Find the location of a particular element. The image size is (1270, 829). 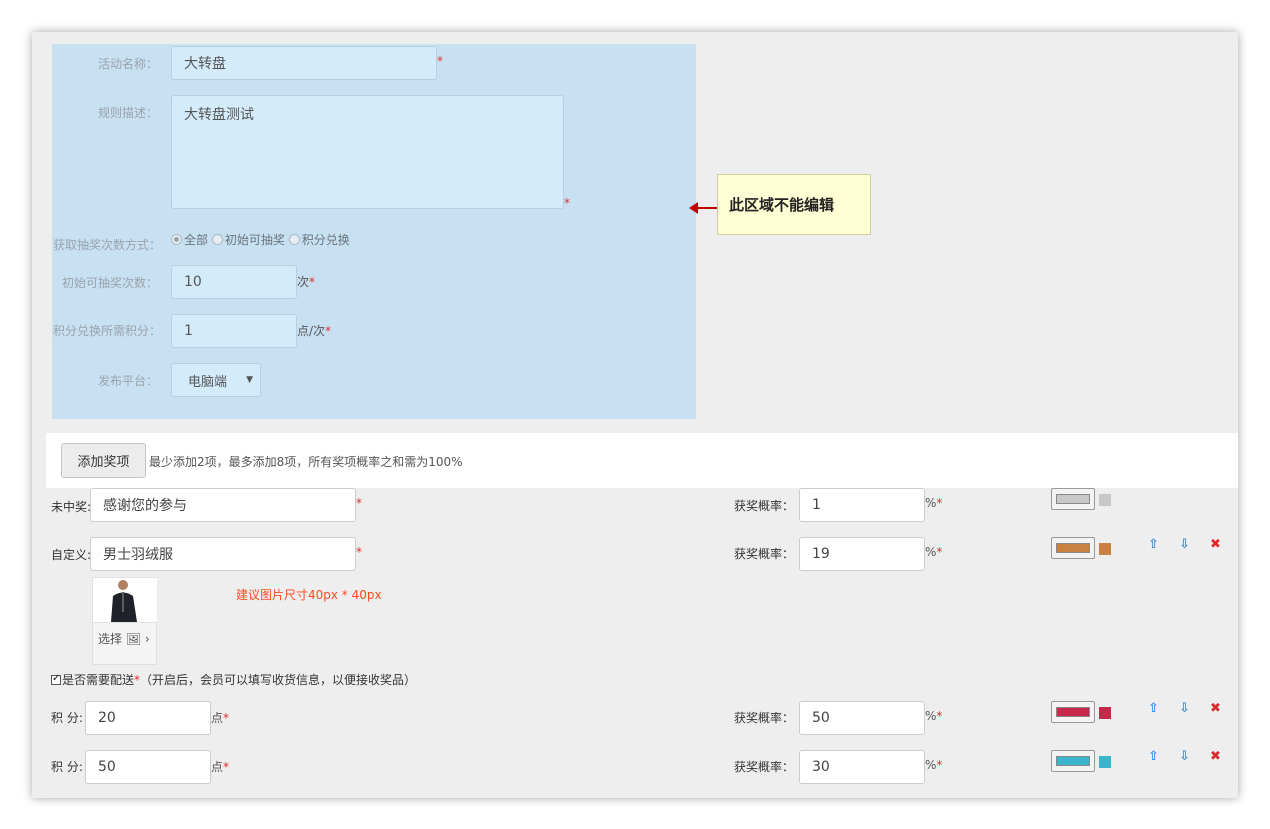

arrow-left-icon is located at coordinates (706, 208).